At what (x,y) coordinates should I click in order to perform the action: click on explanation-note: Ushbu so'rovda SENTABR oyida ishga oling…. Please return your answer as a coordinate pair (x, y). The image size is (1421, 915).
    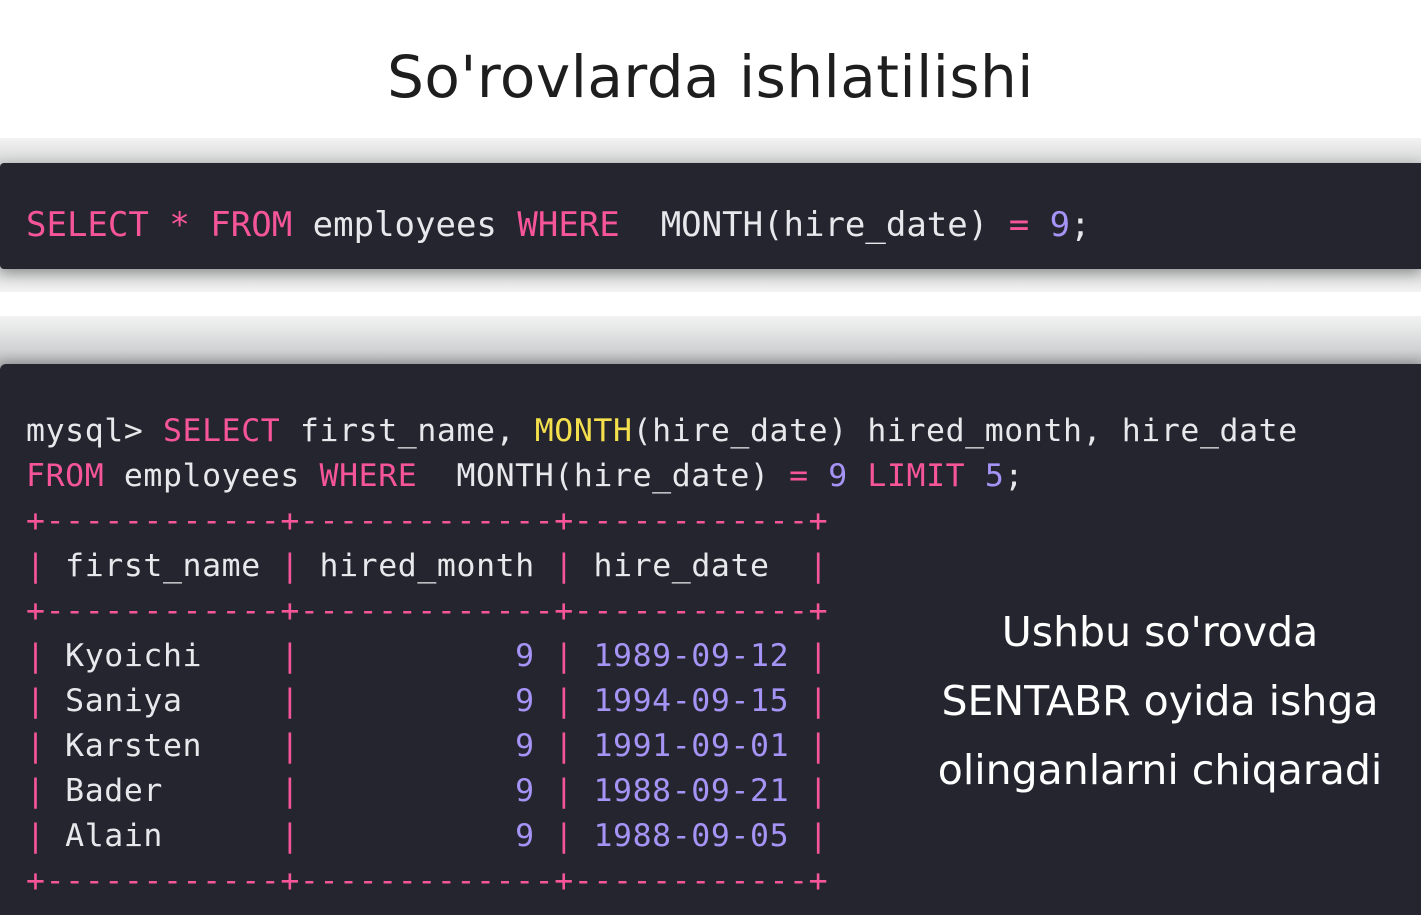
    Looking at the image, I should click on (1160, 701).